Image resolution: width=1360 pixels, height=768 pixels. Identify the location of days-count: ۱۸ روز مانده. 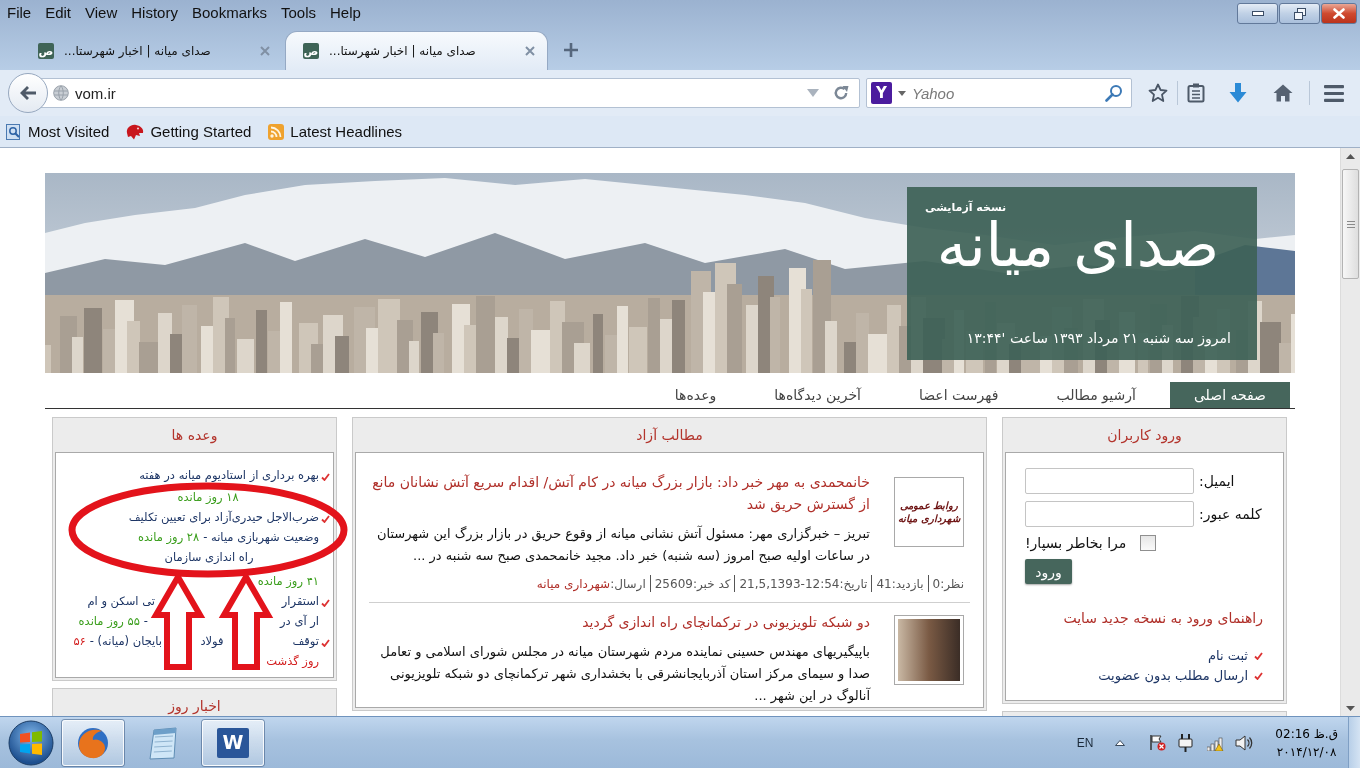
(208, 497).